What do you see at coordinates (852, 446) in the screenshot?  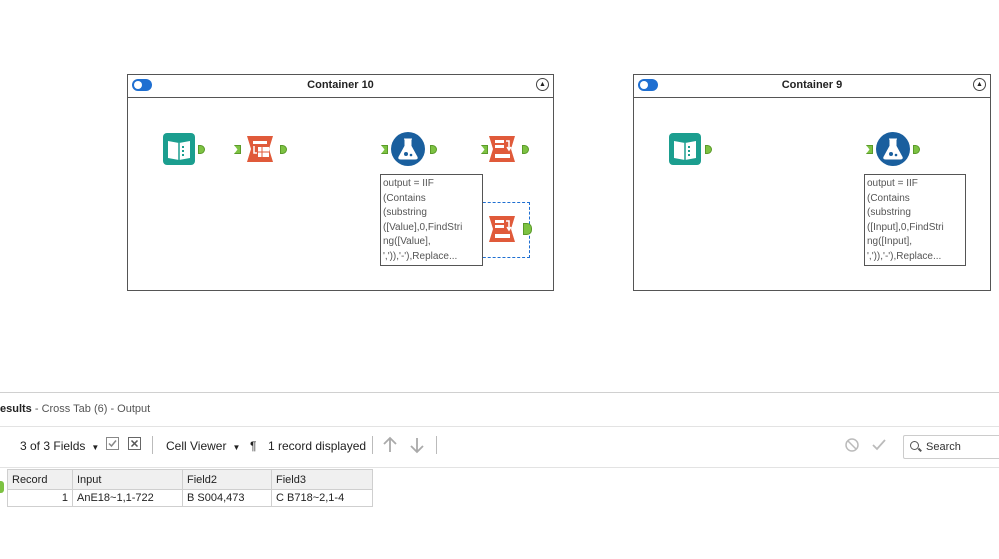 I see `cancel-icon` at bounding box center [852, 446].